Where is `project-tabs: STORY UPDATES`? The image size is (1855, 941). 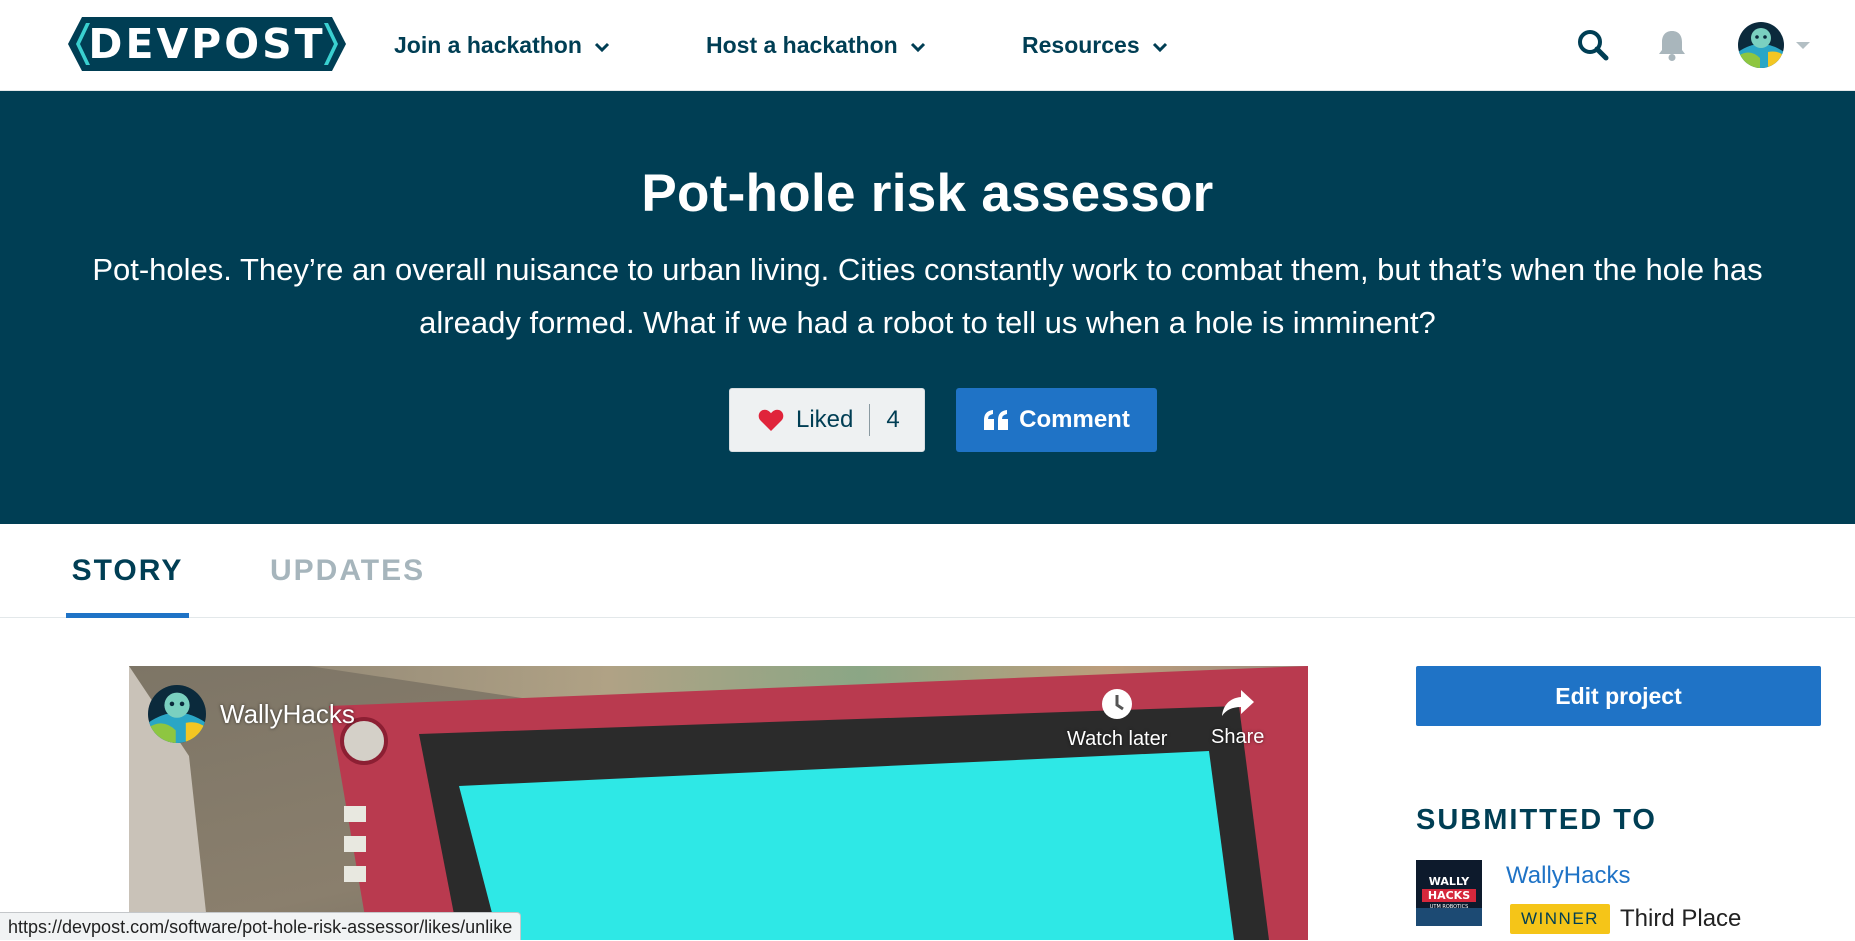
project-tabs: STORY UPDATES is located at coordinates (927, 571).